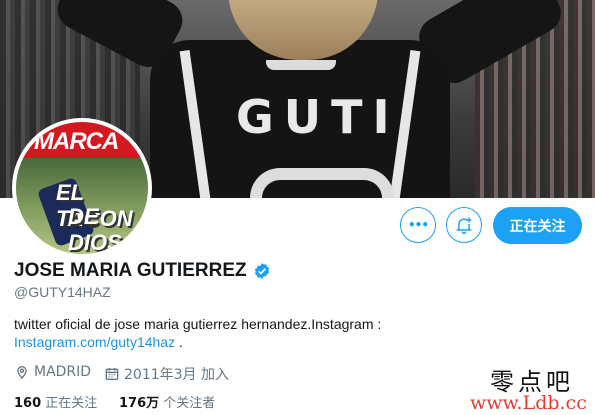  What do you see at coordinates (94, 342) in the screenshot?
I see `instagram-link: Instagram.com/guty14haz` at bounding box center [94, 342].